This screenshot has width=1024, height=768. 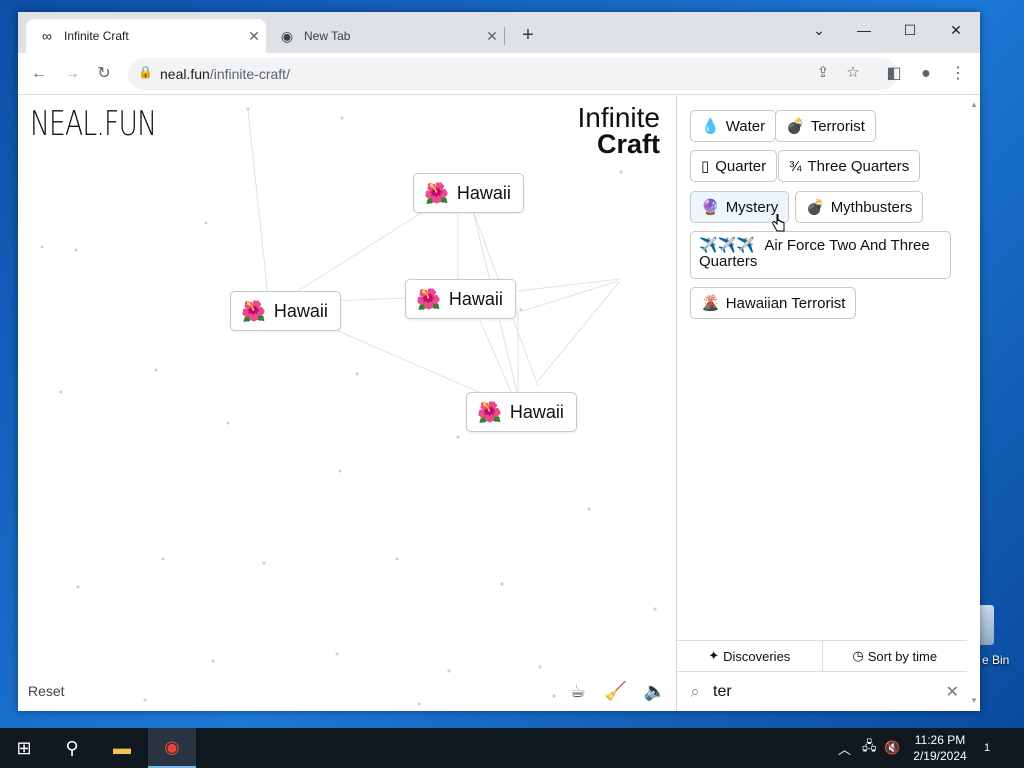 What do you see at coordinates (695, 691) in the screenshot?
I see `search-icon: ⌕` at bounding box center [695, 691].